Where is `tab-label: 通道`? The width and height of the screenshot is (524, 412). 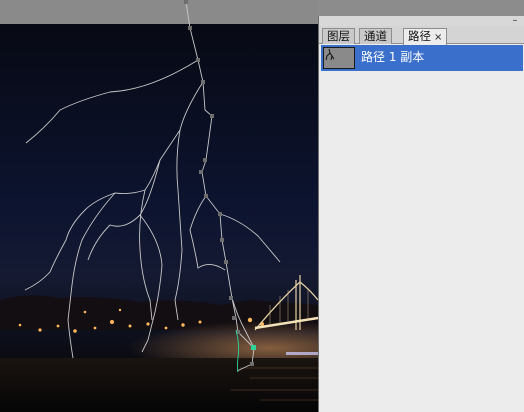 tab-label: 通道 is located at coordinates (375, 36).